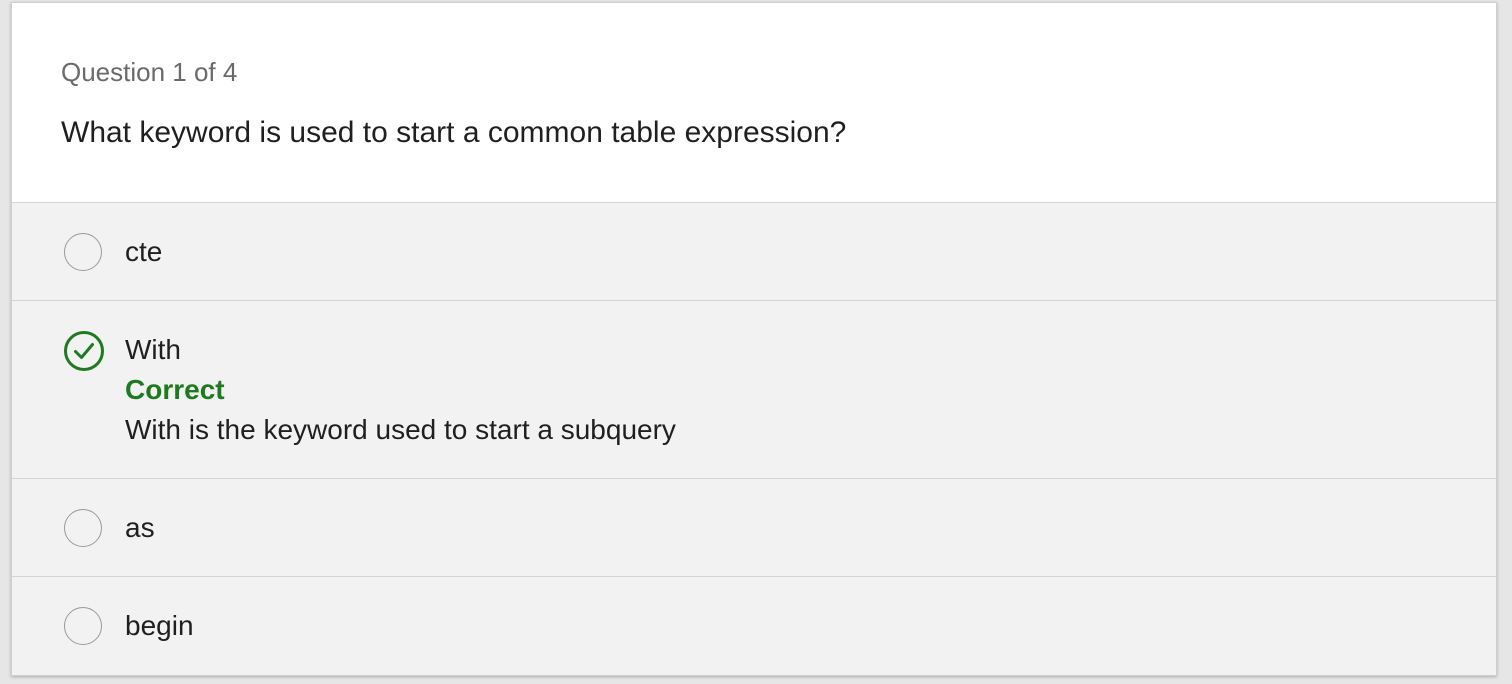  What do you see at coordinates (153, 349) in the screenshot?
I see `option-label: With` at bounding box center [153, 349].